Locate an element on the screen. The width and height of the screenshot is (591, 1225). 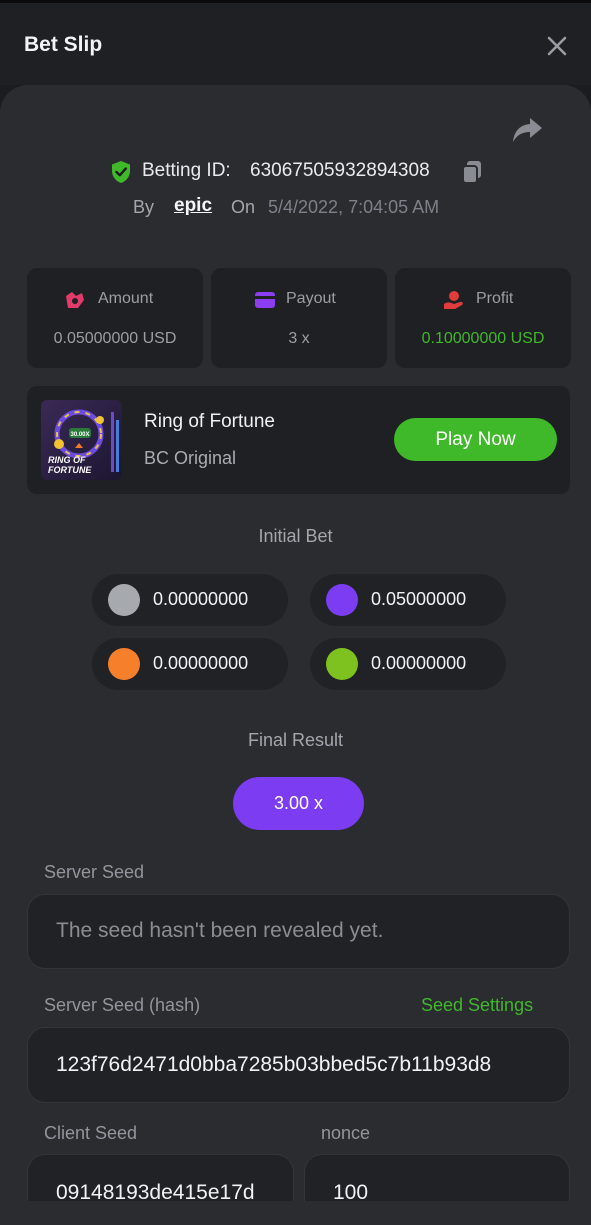
close-icon is located at coordinates (557, 46).